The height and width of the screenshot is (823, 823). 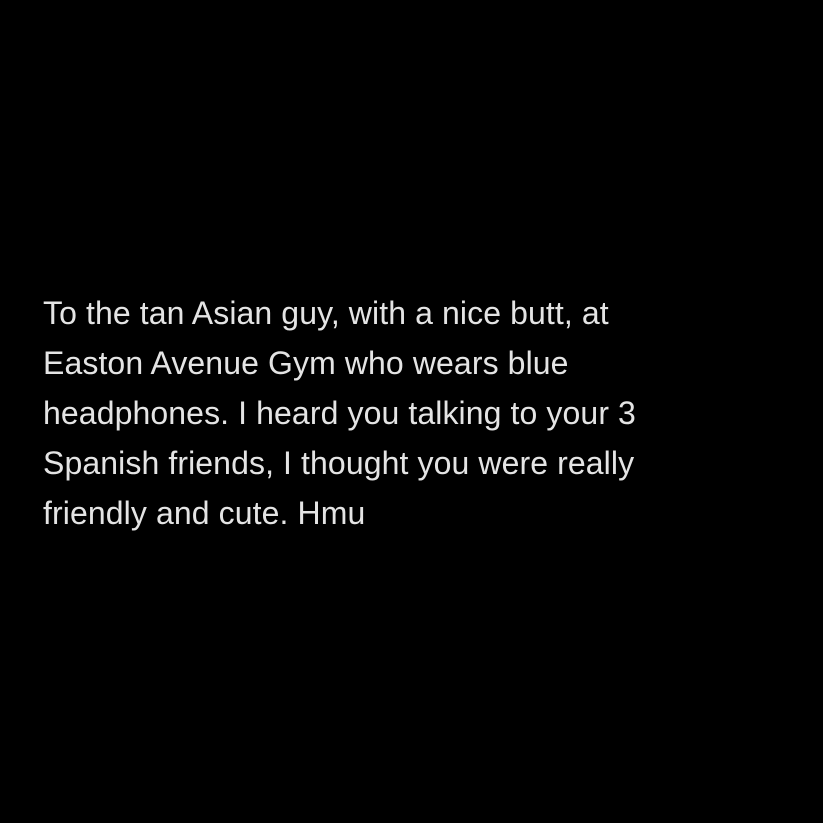 What do you see at coordinates (306, 363) in the screenshot?
I see `post-line: Easton Avenue Gym who wears blue` at bounding box center [306, 363].